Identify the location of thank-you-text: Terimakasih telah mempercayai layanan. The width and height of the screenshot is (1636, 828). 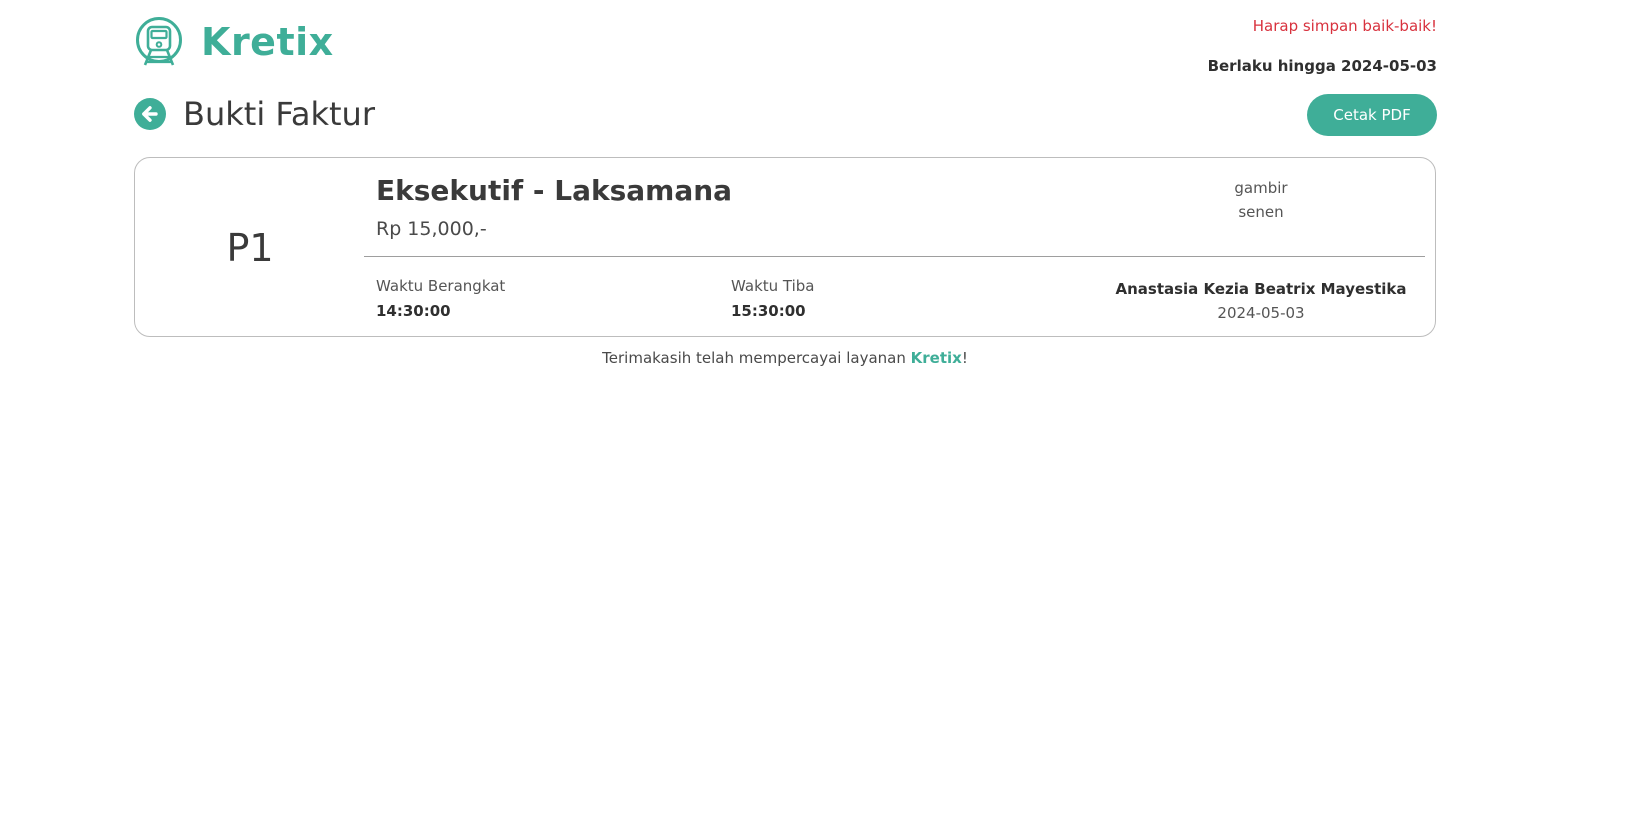
(756, 358).